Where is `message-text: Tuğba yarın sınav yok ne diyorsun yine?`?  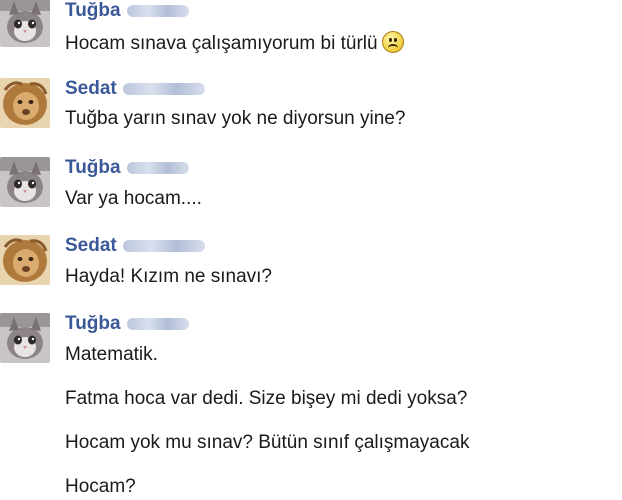
message-text: Tuğba yarın sınav yok ne diyorsun yine? is located at coordinates (235, 119).